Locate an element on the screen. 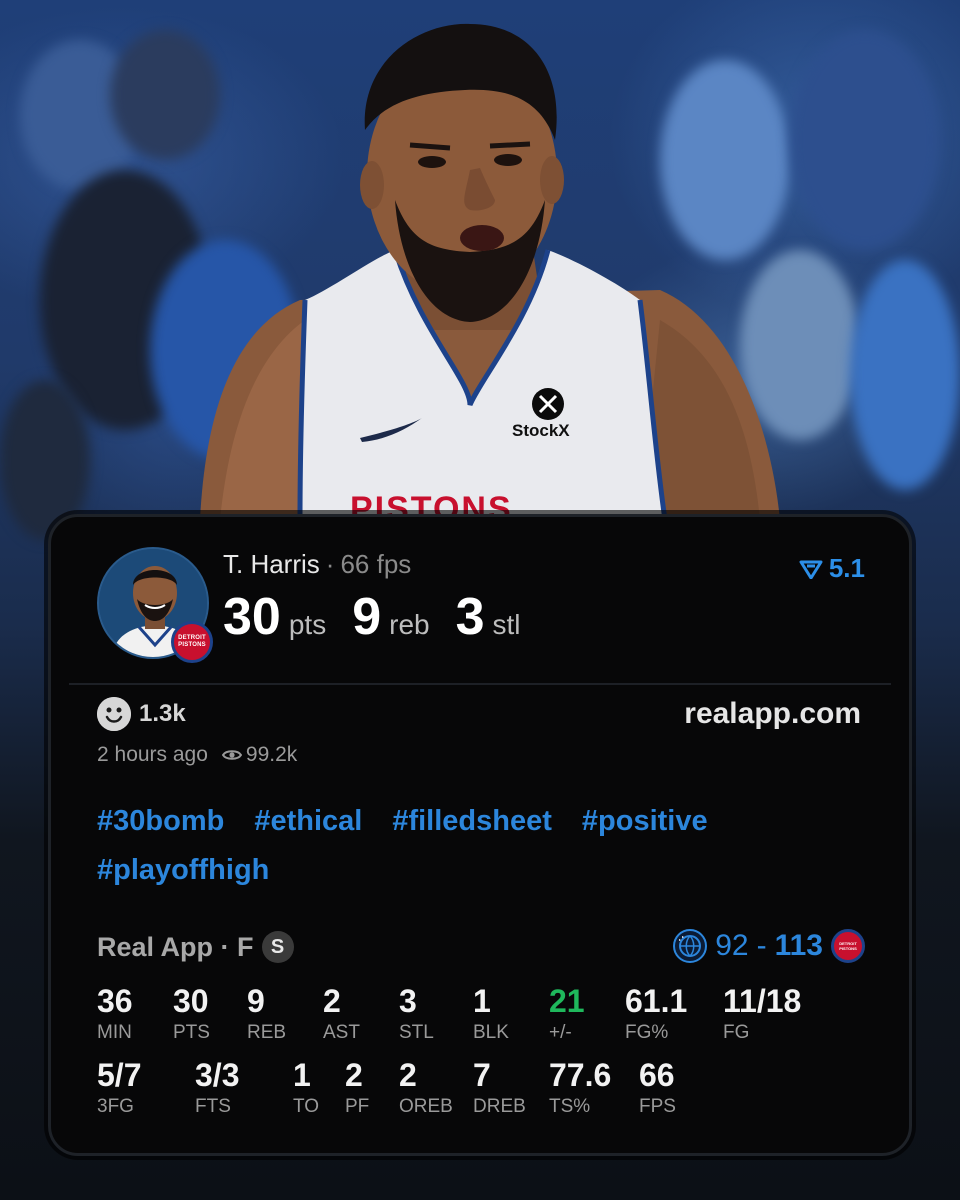 This screenshot has width=960, height=1200. stat-value: 3/3 is located at coordinates (217, 1075).